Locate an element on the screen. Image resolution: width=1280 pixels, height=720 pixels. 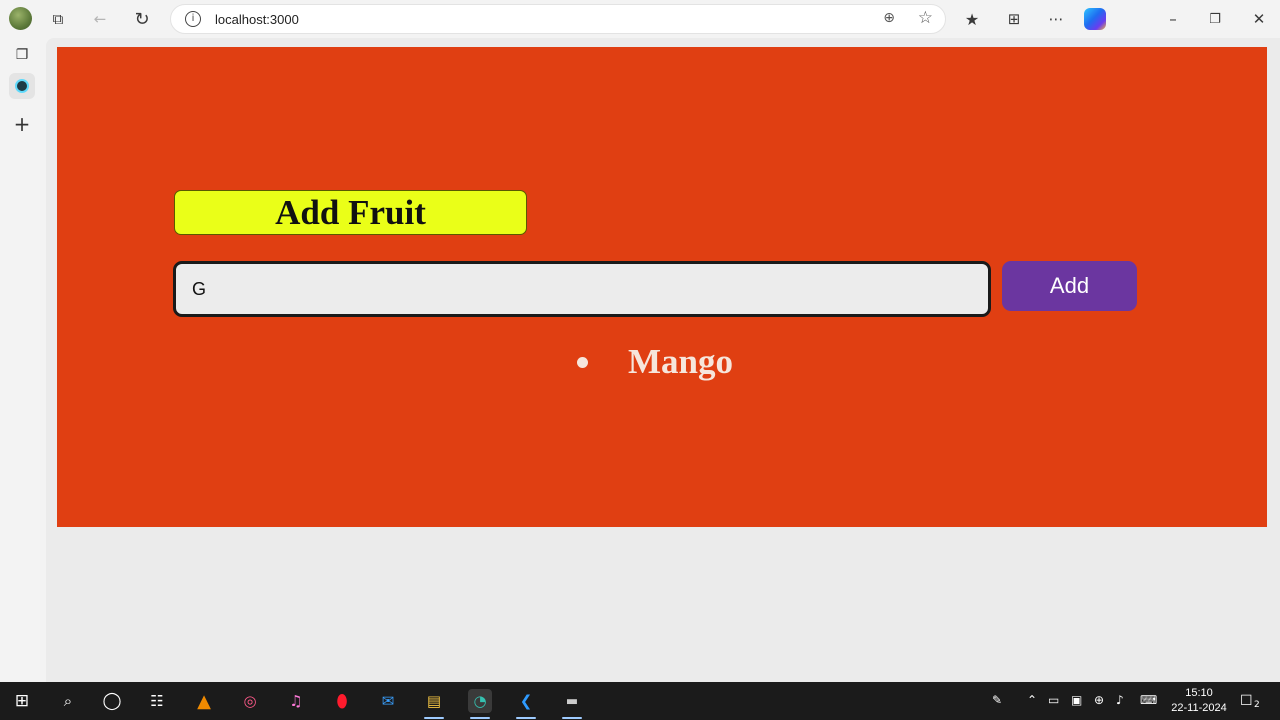
edge-icon: ◔ is located at coordinates (480, 704).